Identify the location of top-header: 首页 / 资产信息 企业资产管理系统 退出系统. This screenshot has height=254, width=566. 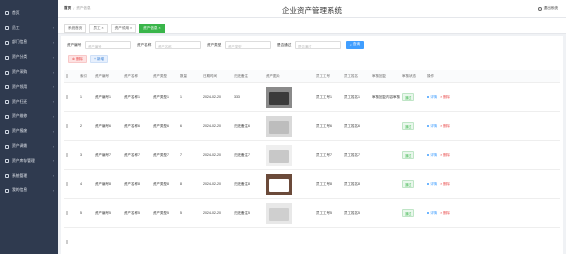
(312, 9).